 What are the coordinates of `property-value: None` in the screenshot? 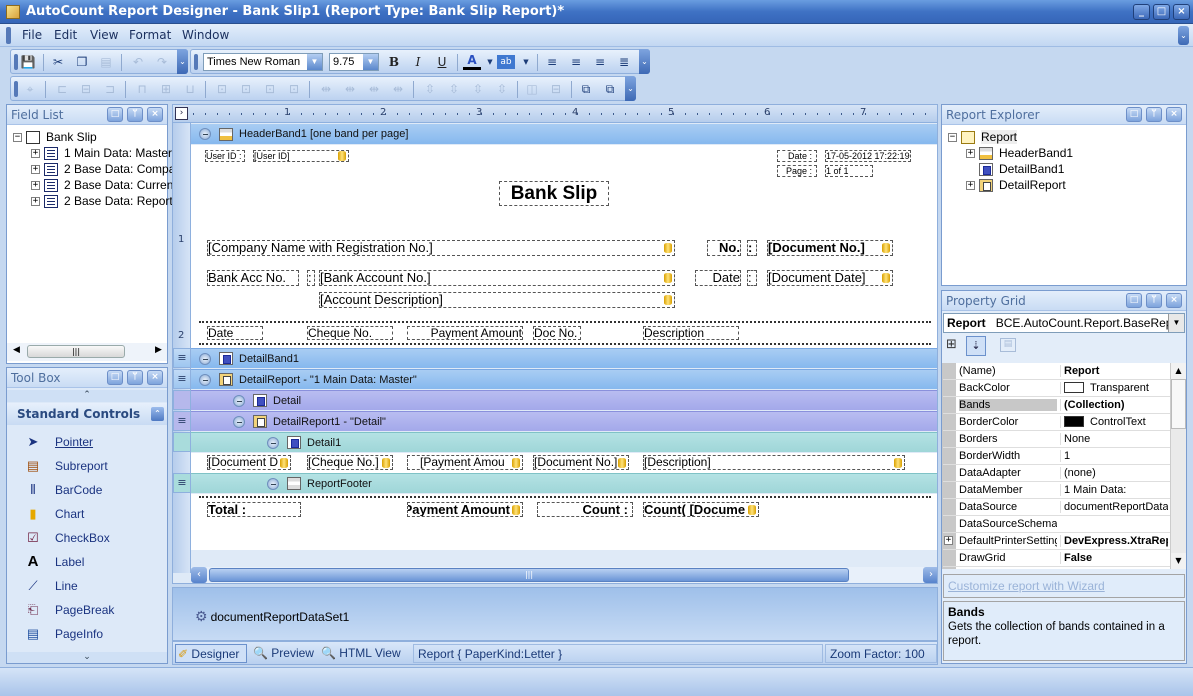 It's located at (1114, 439).